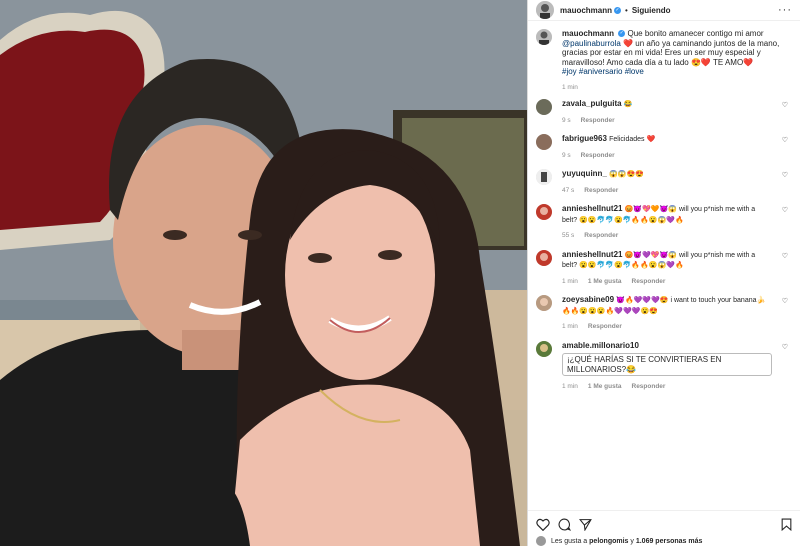 The width and height of the screenshot is (800, 546). What do you see at coordinates (585, 524) in the screenshot?
I see `share-icon` at bounding box center [585, 524].